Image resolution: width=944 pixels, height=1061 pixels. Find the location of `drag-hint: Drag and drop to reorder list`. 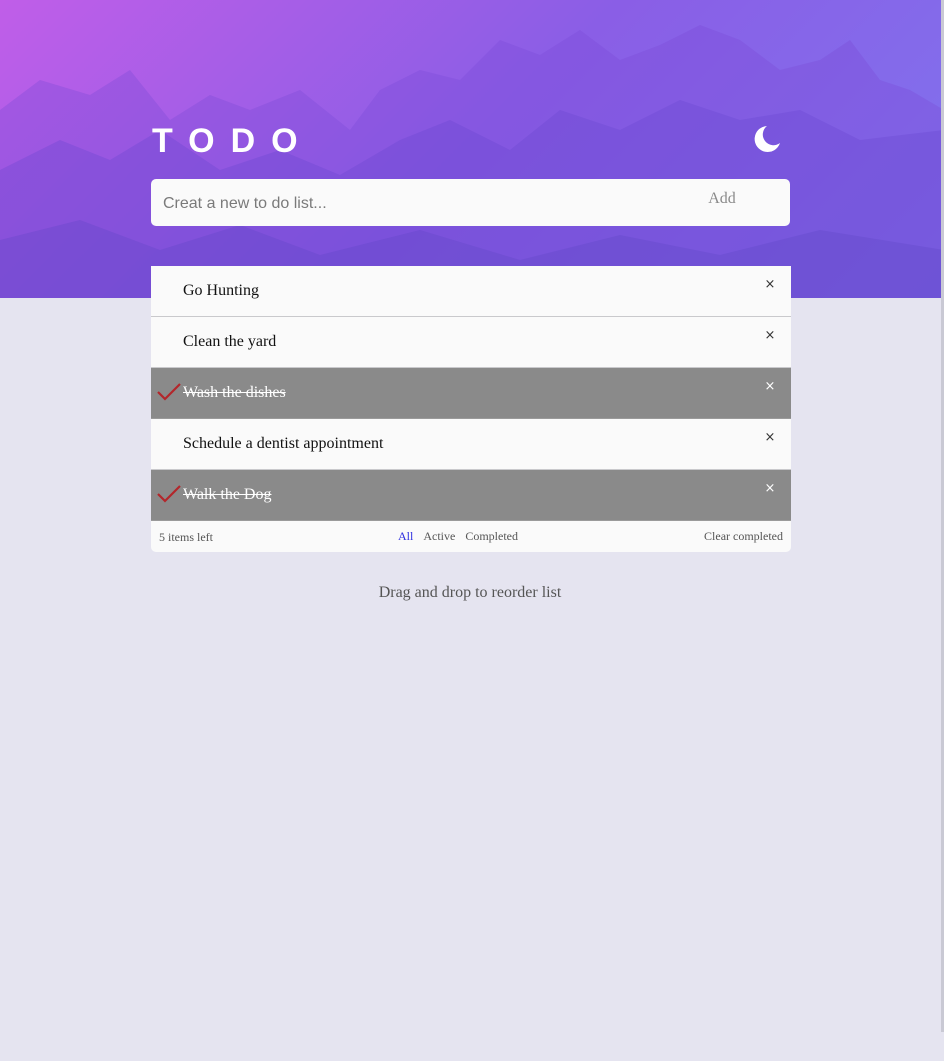

drag-hint: Drag and drop to reorder list is located at coordinates (470, 592).